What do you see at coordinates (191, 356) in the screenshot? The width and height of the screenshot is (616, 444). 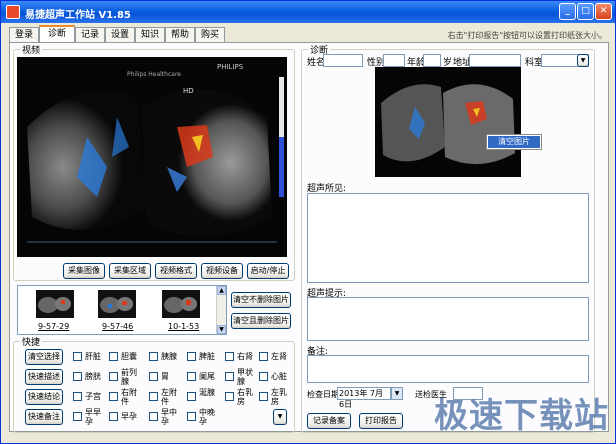 I see `checkbox-spleen` at bounding box center [191, 356].